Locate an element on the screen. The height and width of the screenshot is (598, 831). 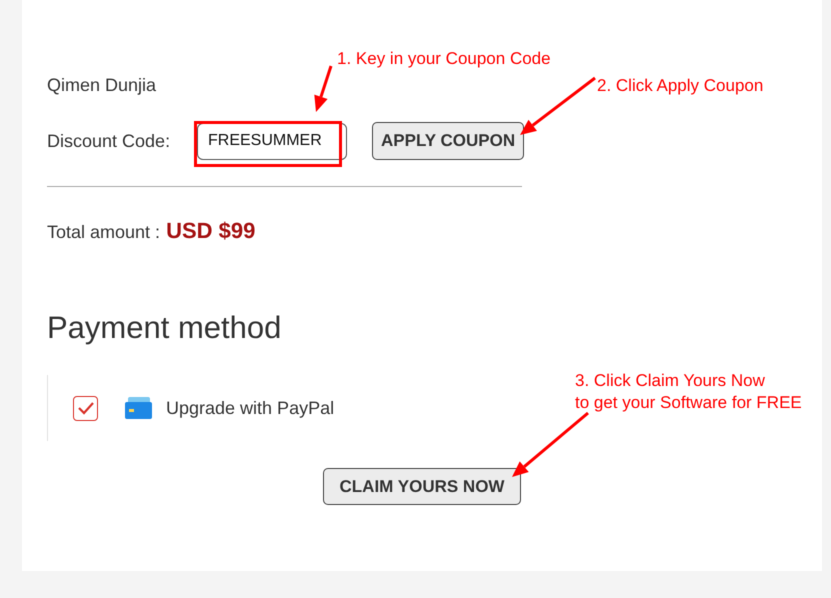
product-name: Qimen Dunjia is located at coordinates (101, 85).